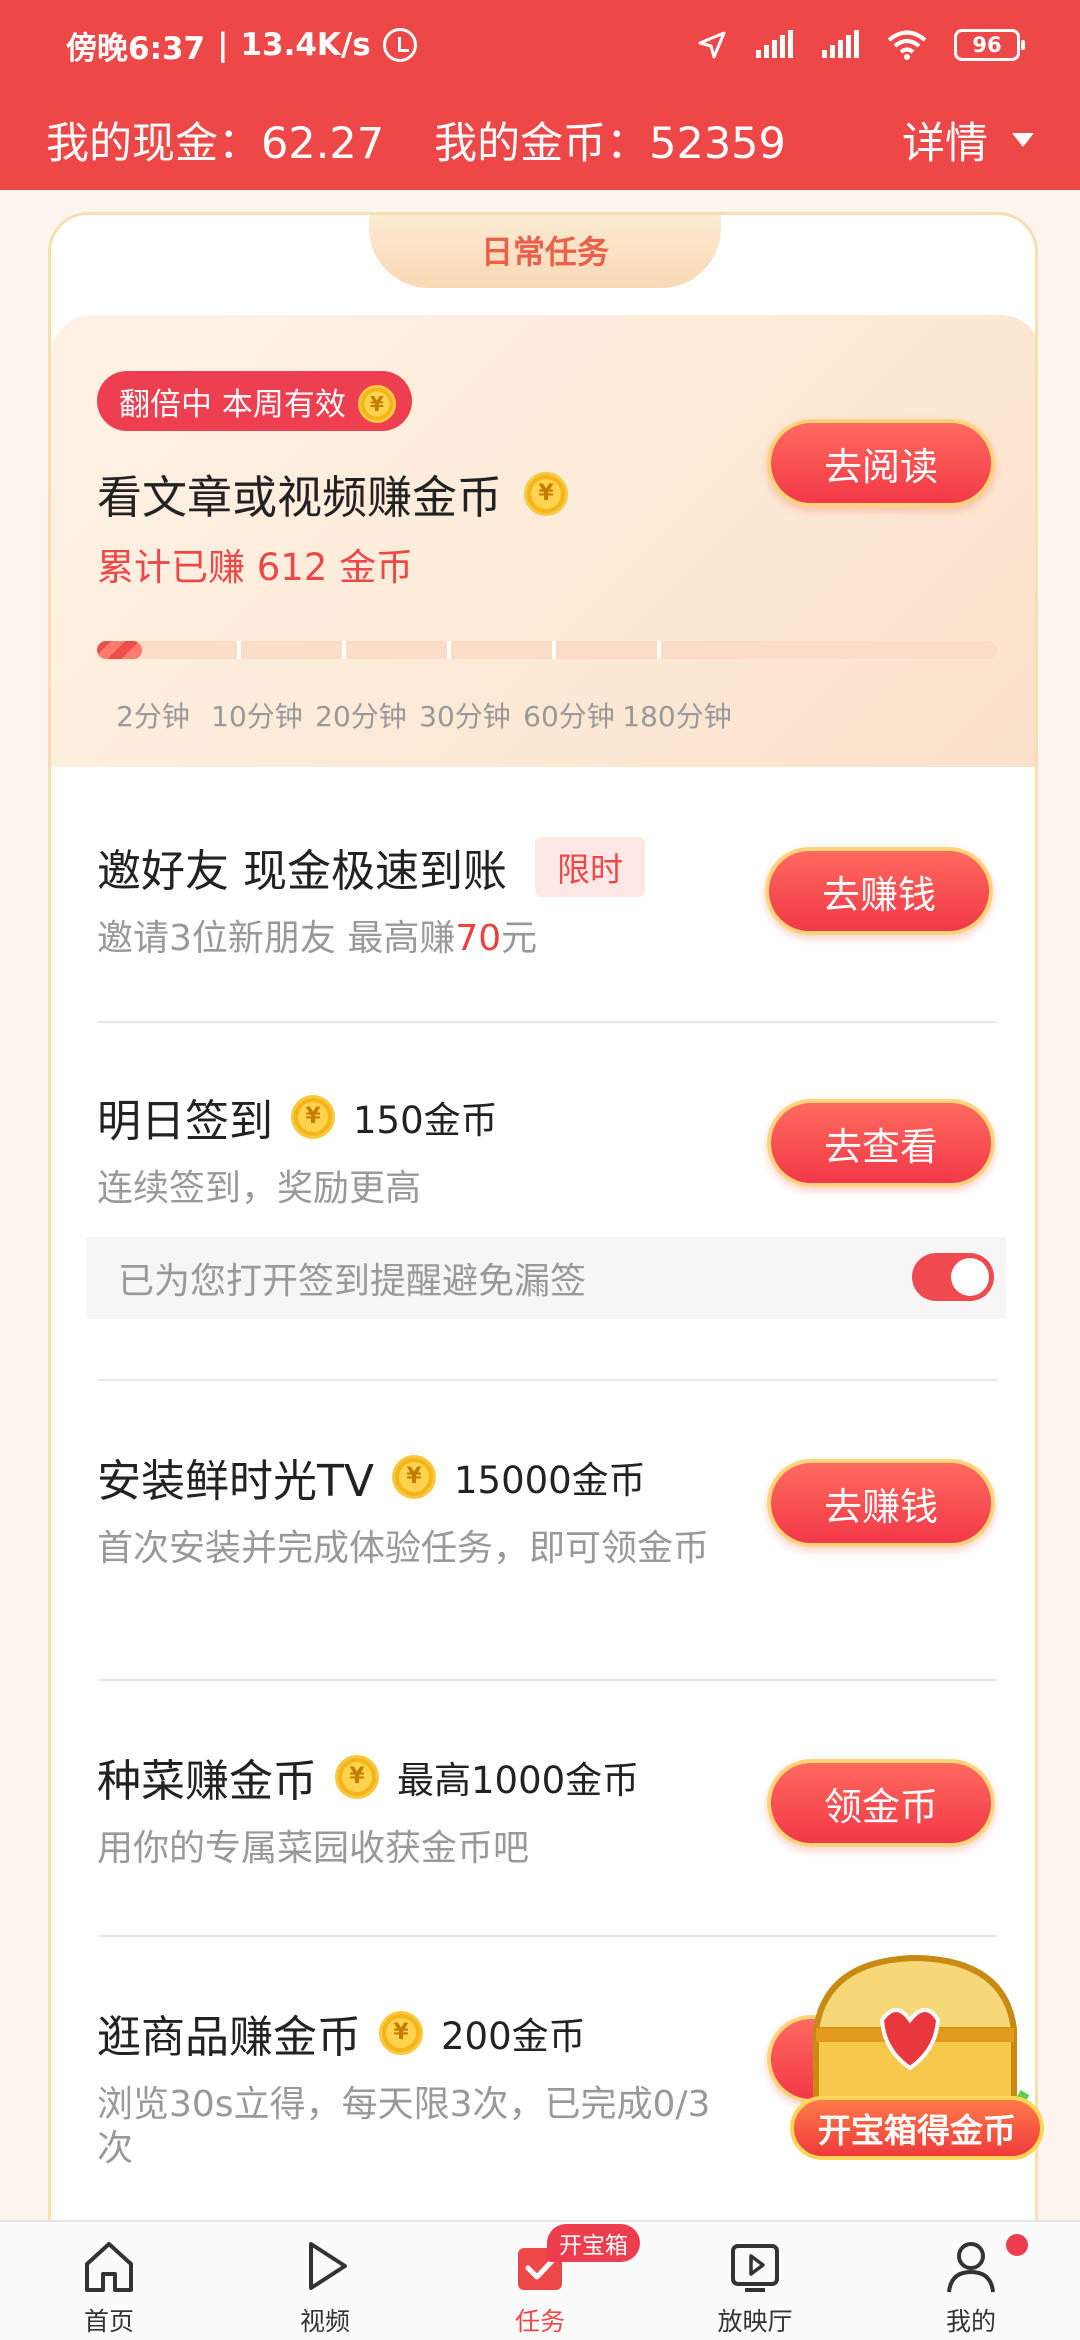 Image resolution: width=1080 pixels, height=2340 pixels. I want to click on task-desc-prefix: 邀请3位新朋友 最高赚, so click(276, 938).